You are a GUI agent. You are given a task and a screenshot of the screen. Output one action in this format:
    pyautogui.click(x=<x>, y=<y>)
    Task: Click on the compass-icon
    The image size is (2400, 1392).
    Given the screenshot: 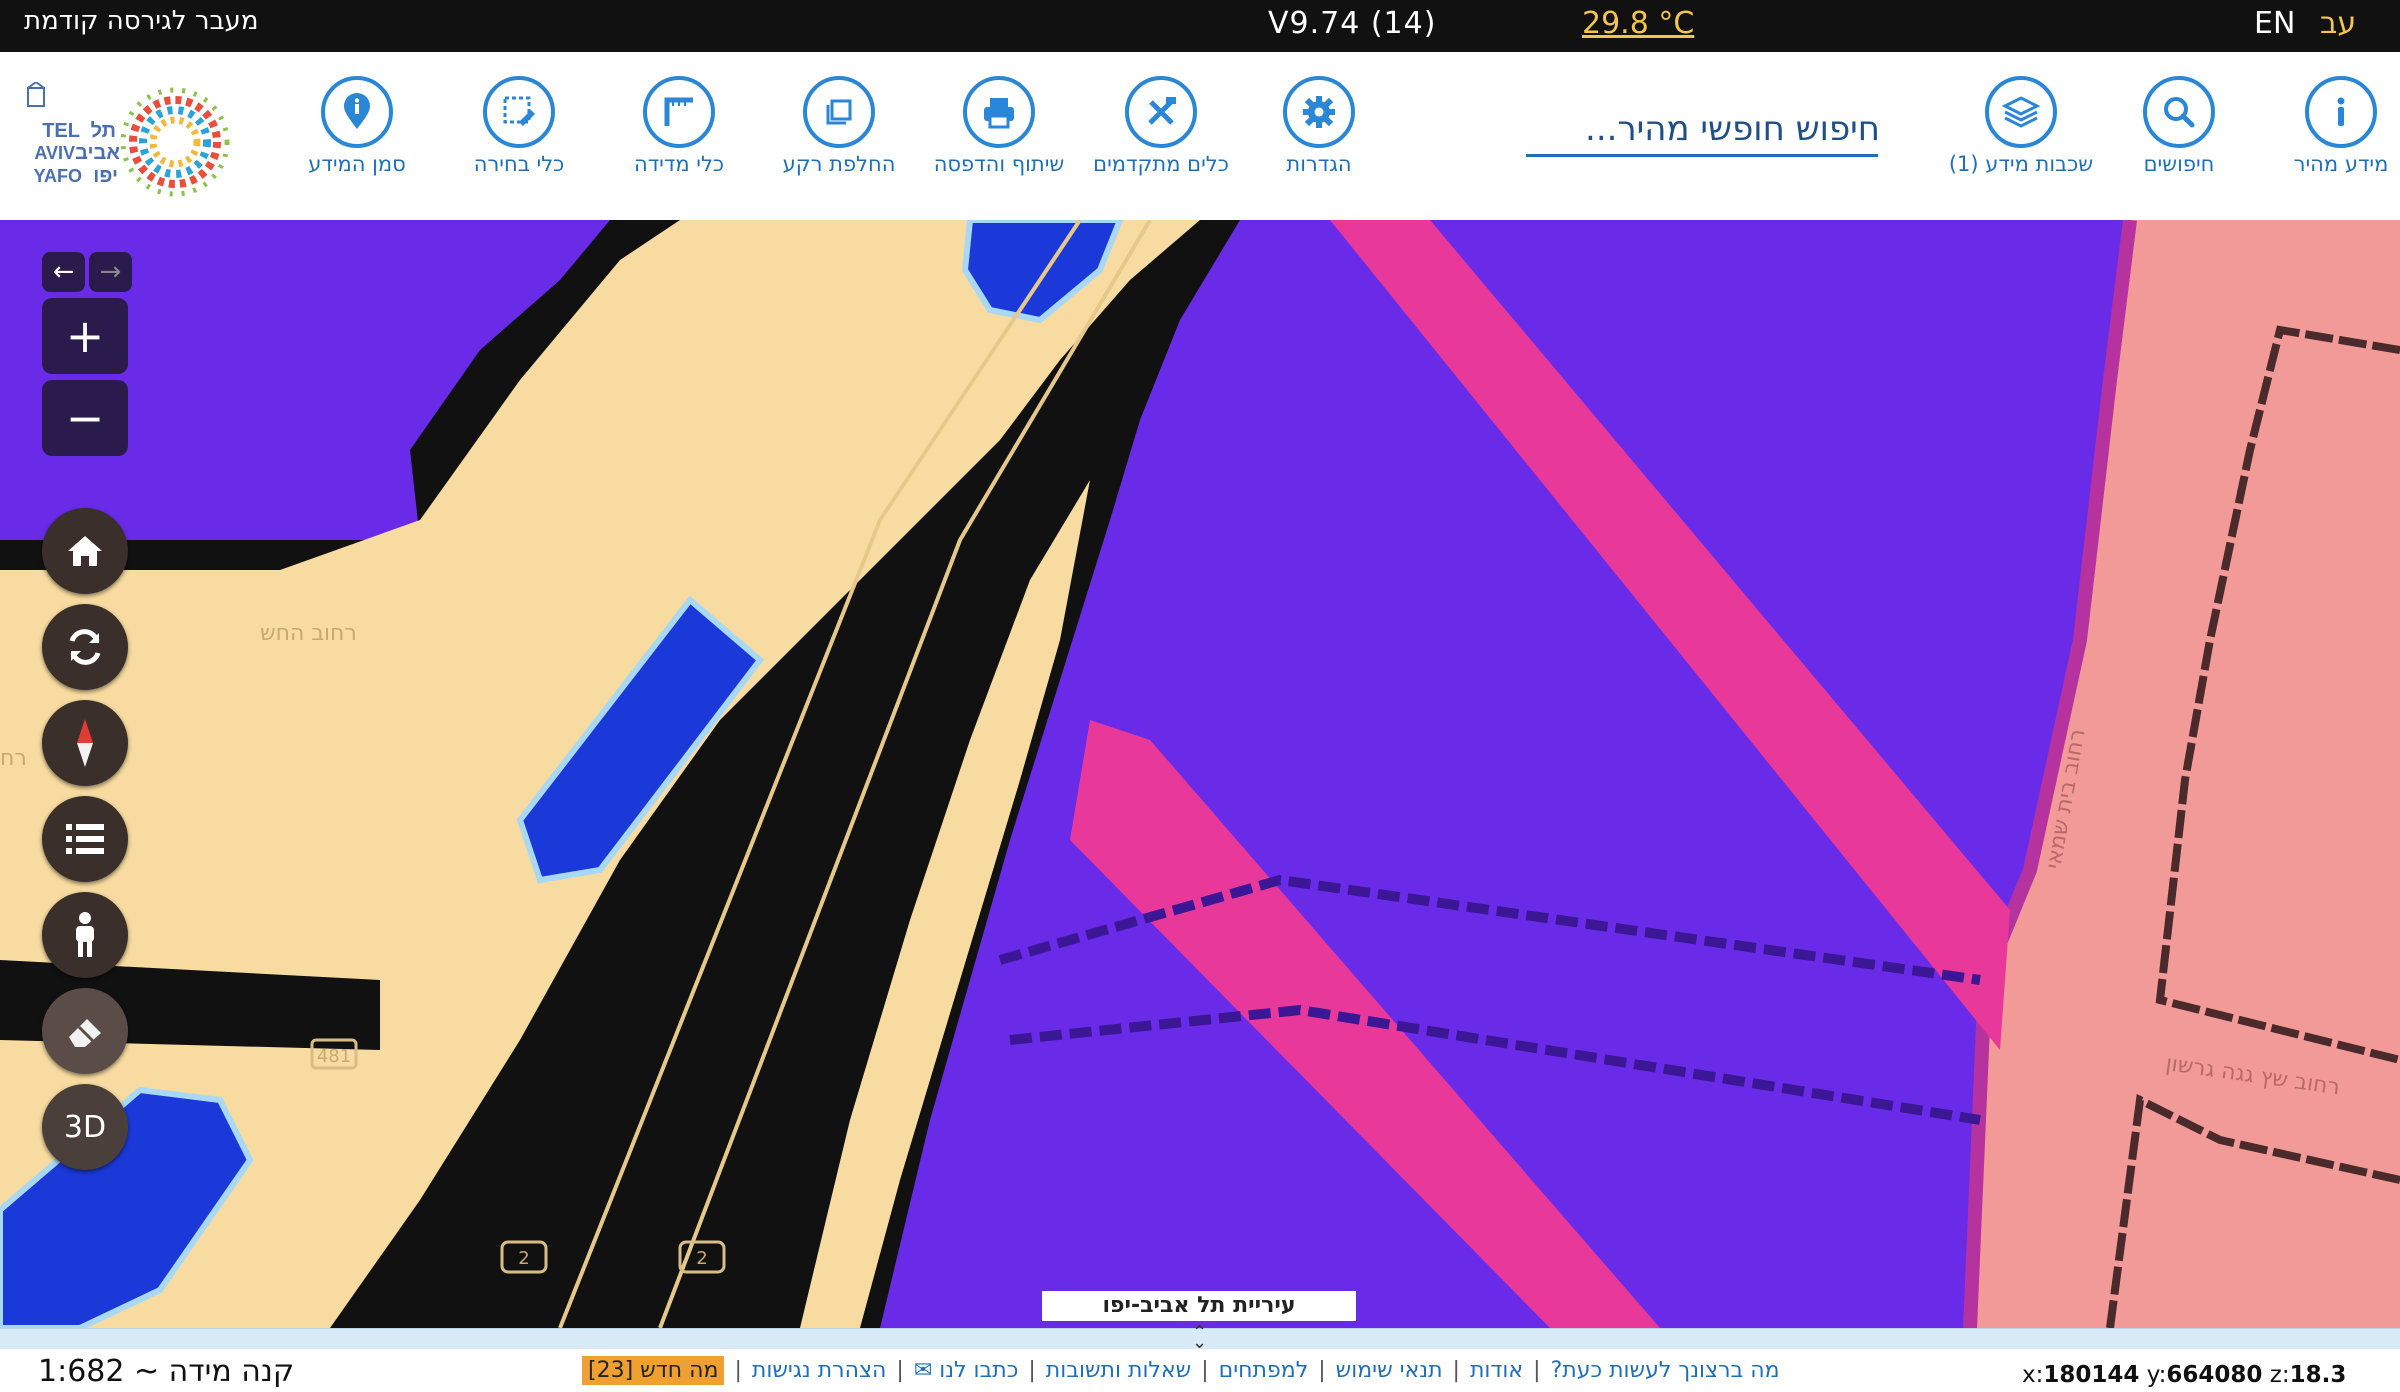 What is the action you would take?
    pyautogui.click(x=85, y=743)
    